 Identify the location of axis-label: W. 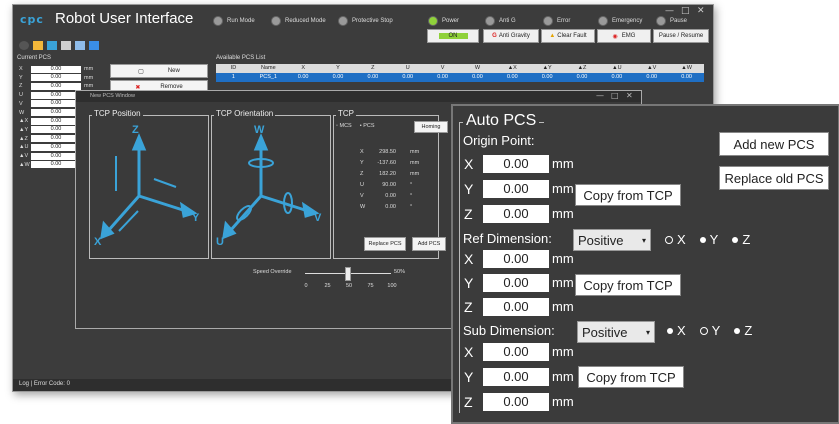
(22, 112).